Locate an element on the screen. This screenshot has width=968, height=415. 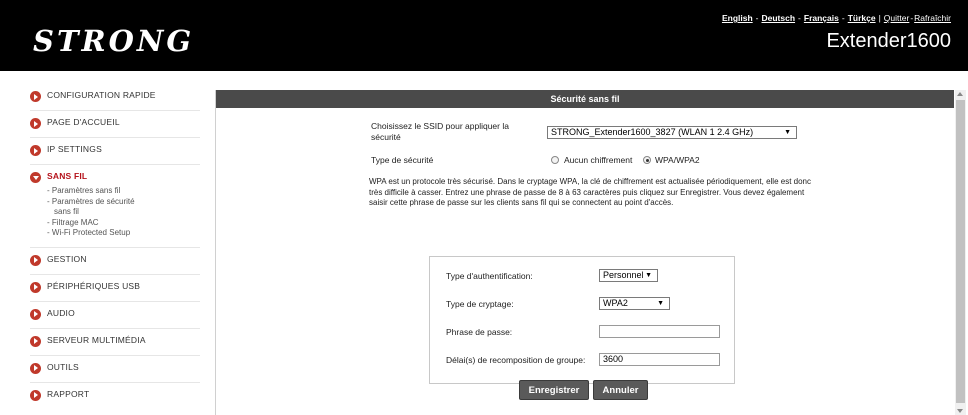
sidebar-item-ip-settings: IP SETTINGS is located at coordinates (115, 150).